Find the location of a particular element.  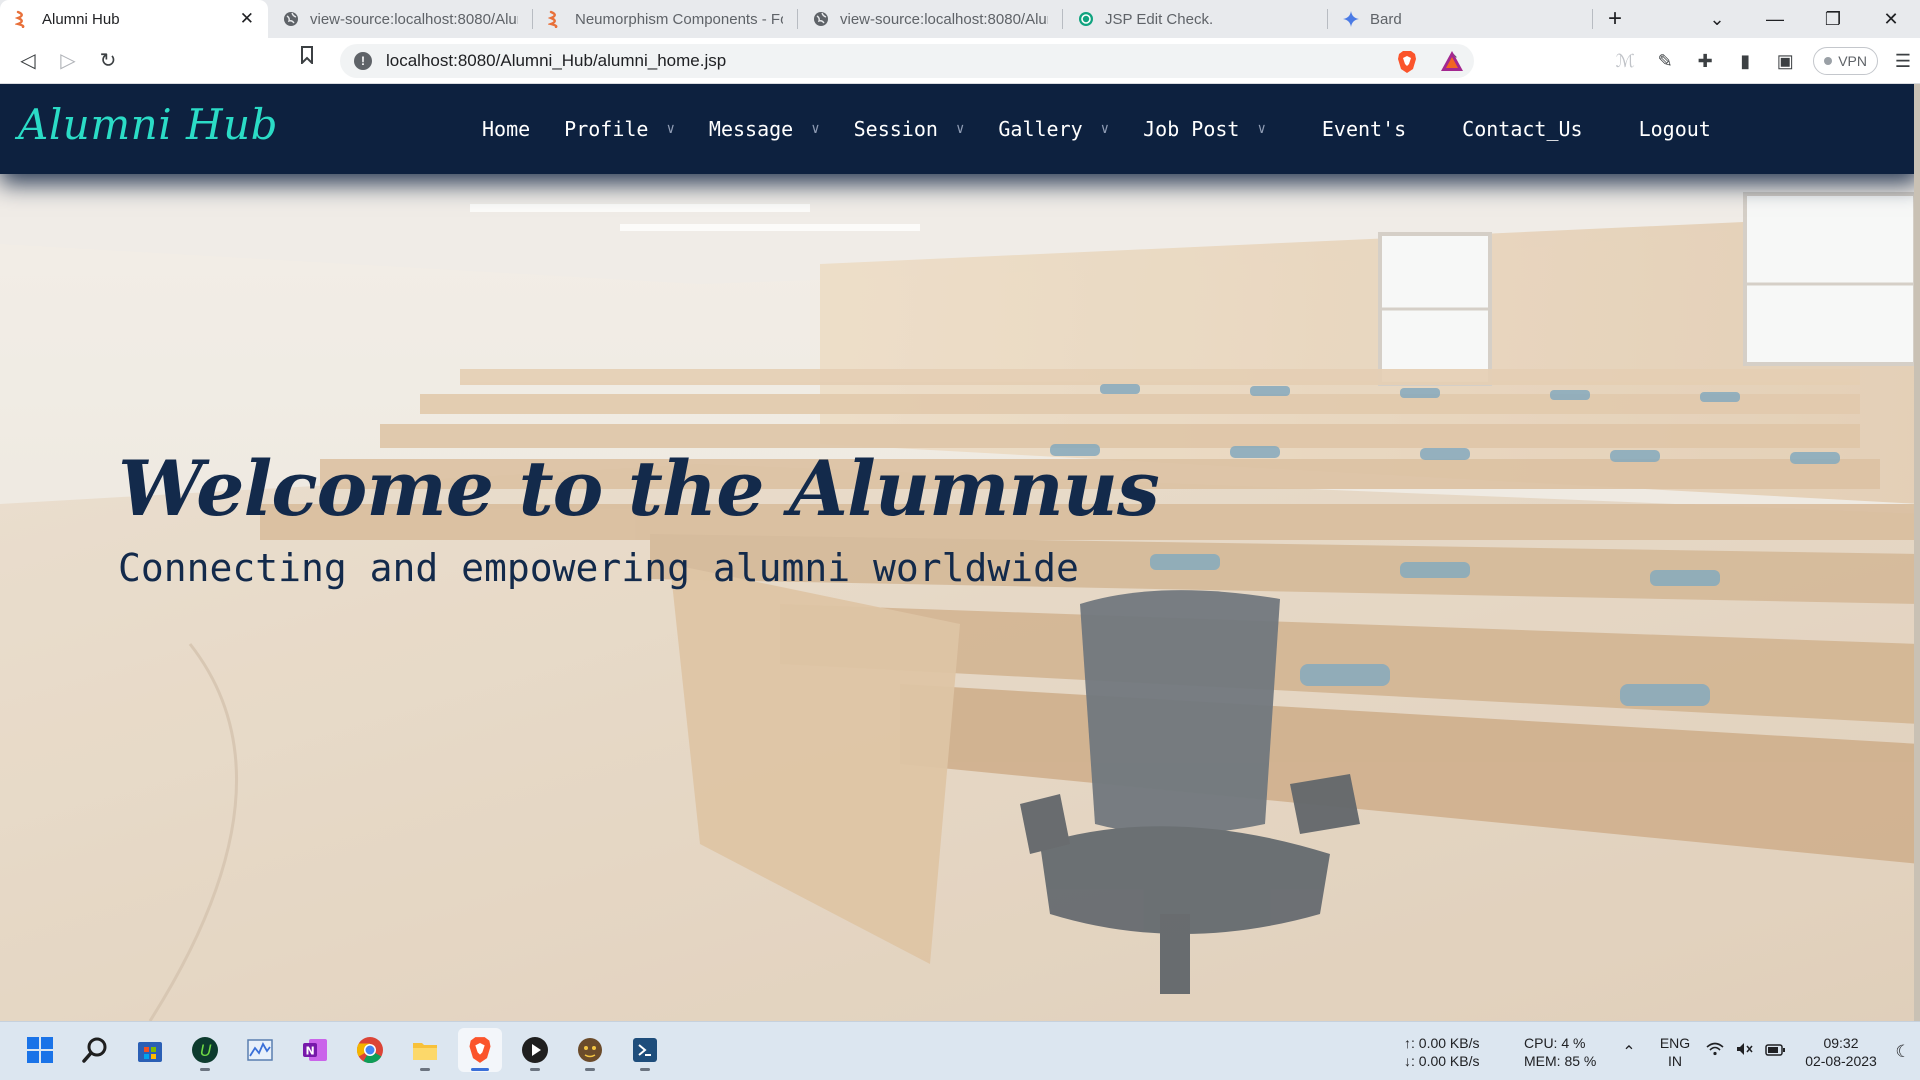

nav-profile: Profile ∨ is located at coordinates (619, 129).